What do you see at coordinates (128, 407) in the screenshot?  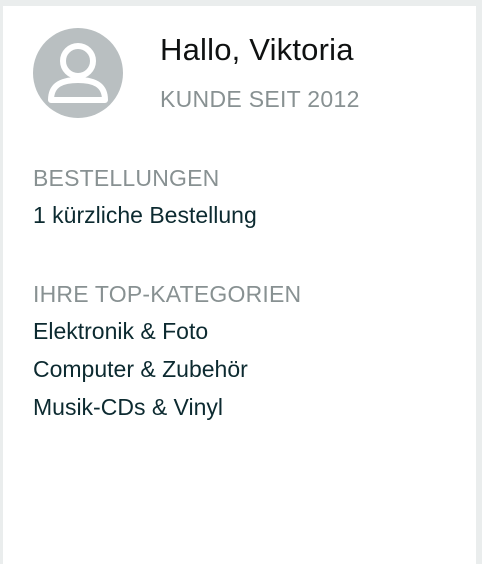 I see `category-link-music: Musik-CDs & Vinyl` at bounding box center [128, 407].